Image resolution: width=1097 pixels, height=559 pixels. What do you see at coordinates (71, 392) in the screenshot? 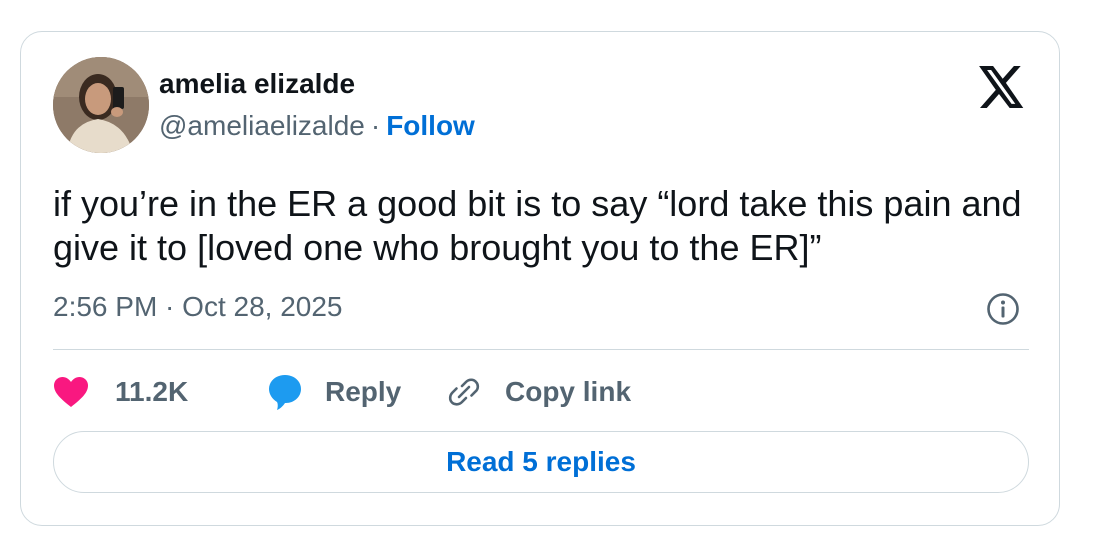
I see `heart-icon` at bounding box center [71, 392].